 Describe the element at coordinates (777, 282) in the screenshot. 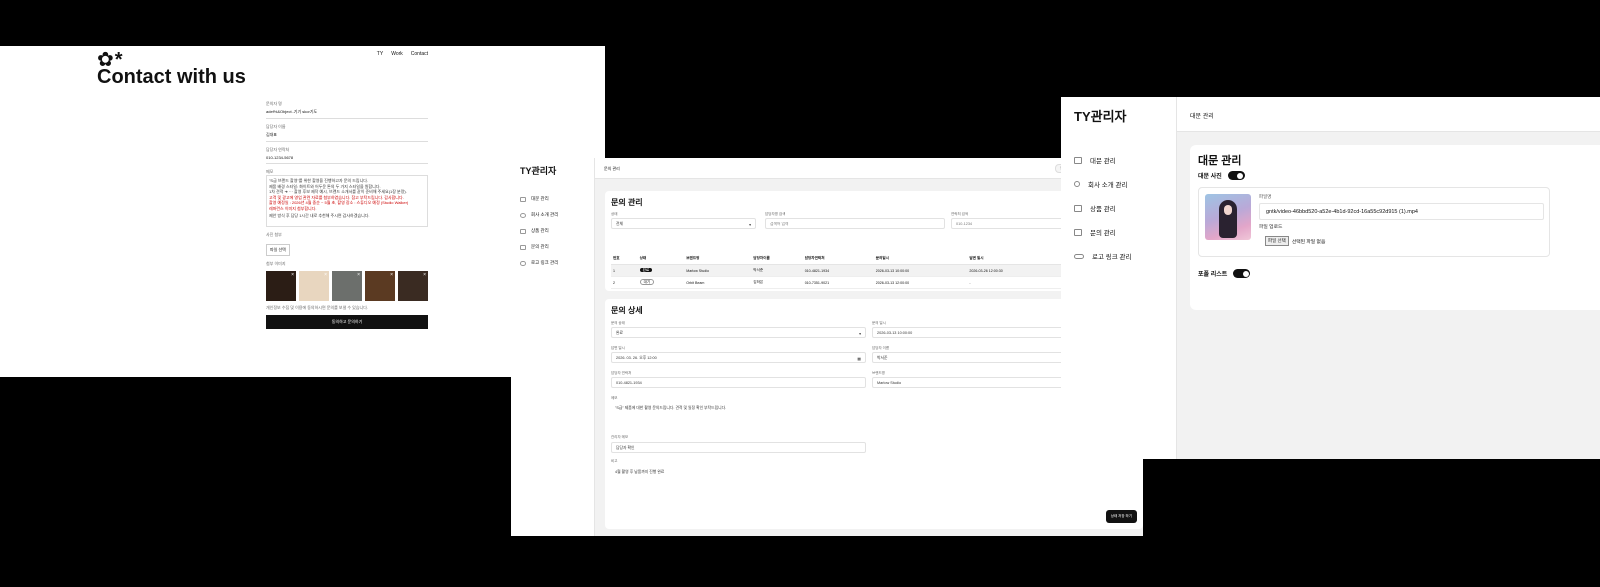

I see `cell: 김하은` at that location.